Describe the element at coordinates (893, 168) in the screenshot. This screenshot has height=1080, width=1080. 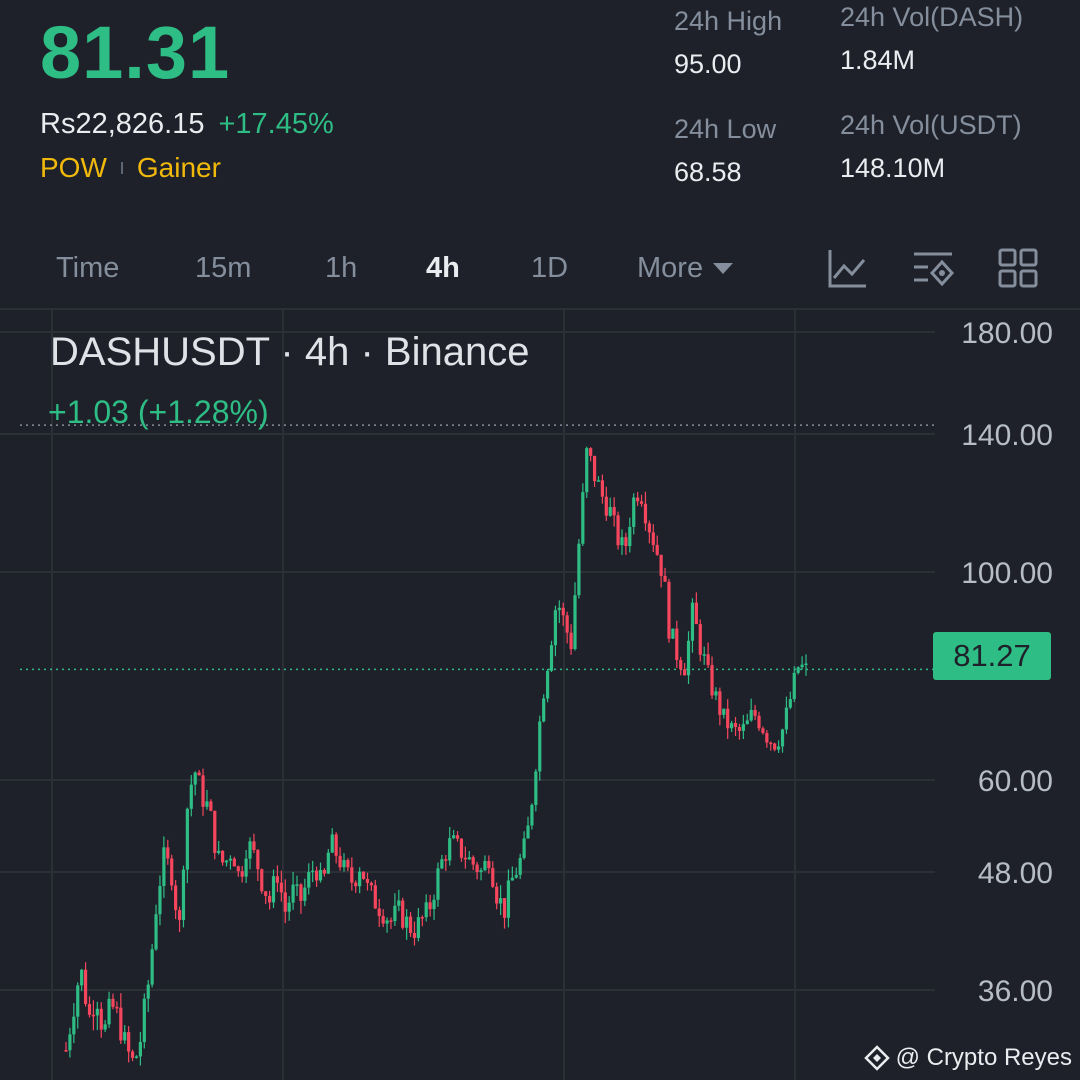
I see `stat-value: 148.10M` at that location.